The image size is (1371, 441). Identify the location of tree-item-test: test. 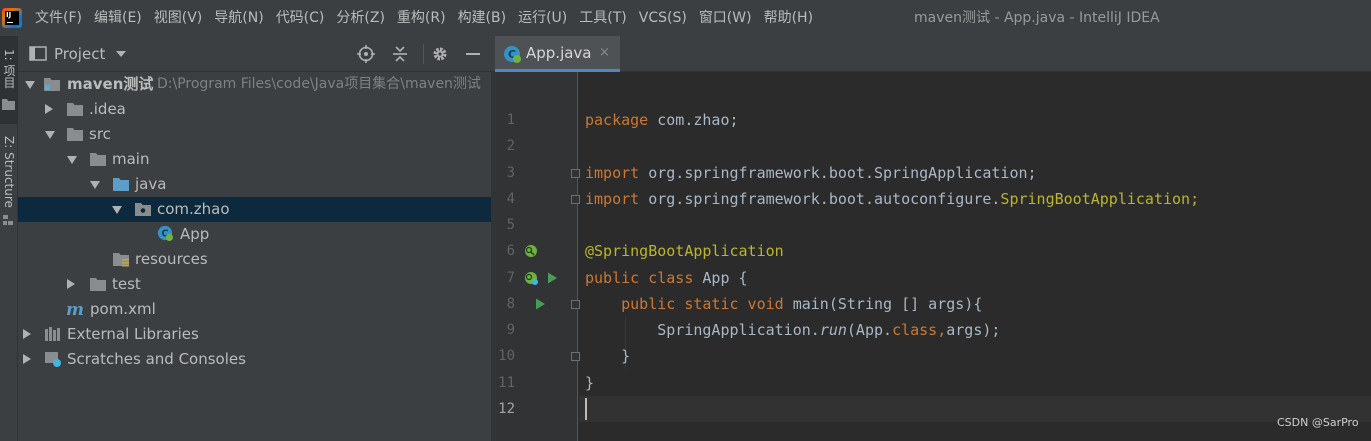
(254, 284).